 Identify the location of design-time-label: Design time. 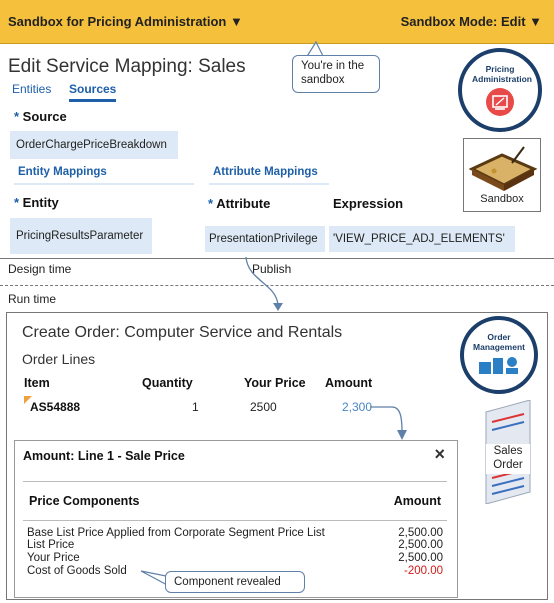
(40, 269).